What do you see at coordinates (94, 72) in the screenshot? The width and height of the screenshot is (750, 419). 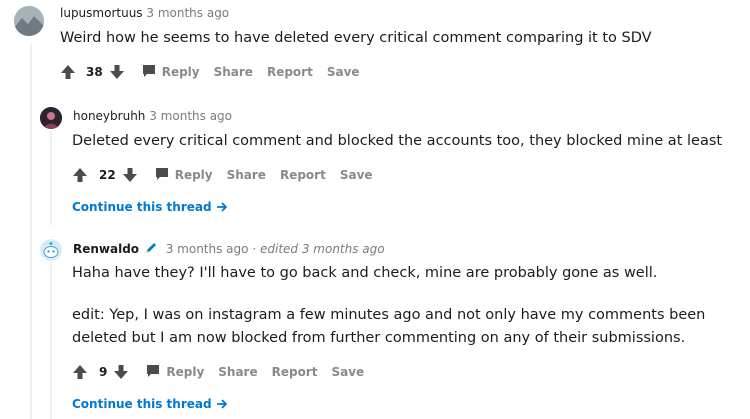 I see `vote-count: 38` at bounding box center [94, 72].